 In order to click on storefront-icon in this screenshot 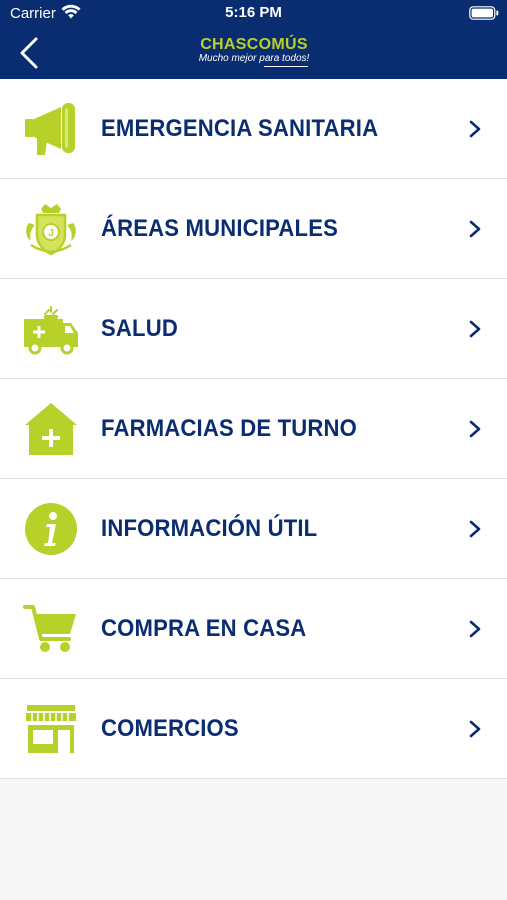, I will do `click(51, 729)`.